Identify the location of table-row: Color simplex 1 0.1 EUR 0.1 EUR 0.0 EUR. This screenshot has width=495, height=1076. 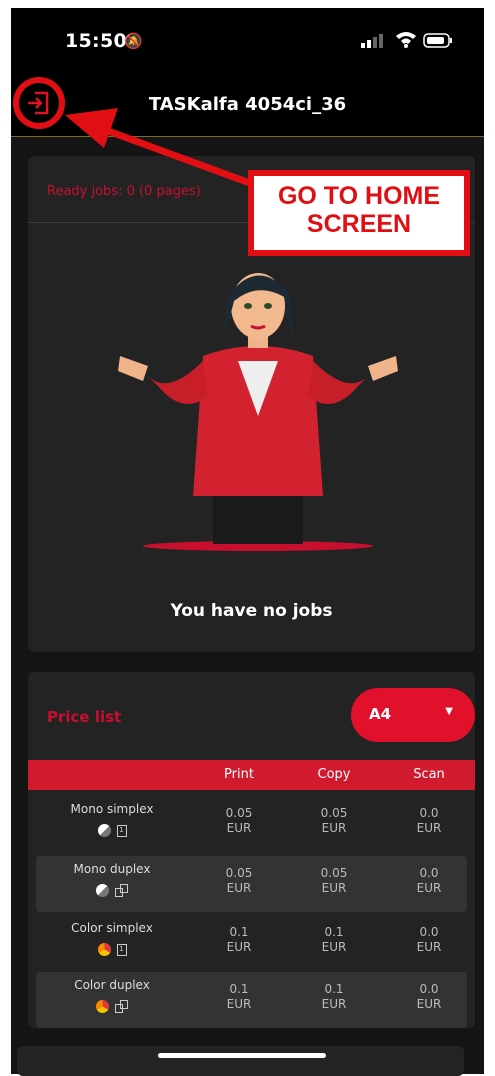
(251, 943).